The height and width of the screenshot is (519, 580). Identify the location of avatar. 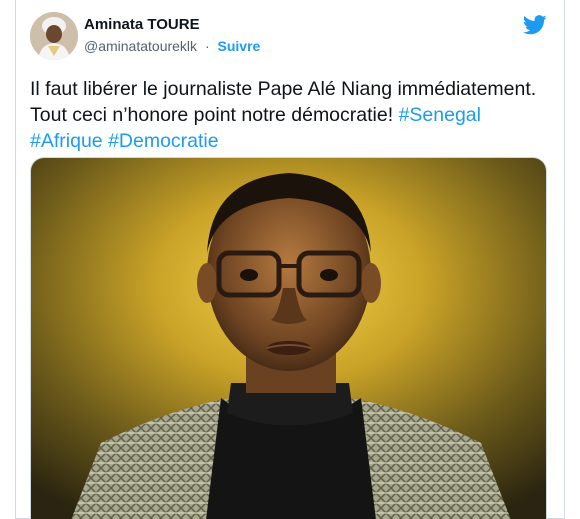
(54, 36).